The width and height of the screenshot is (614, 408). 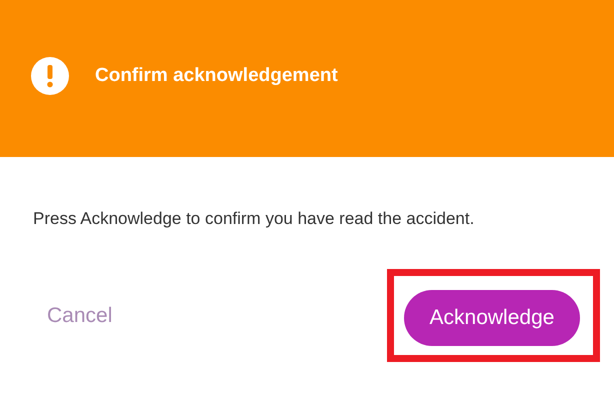 I want to click on acknowledge-button: Acknowledge, so click(x=492, y=318).